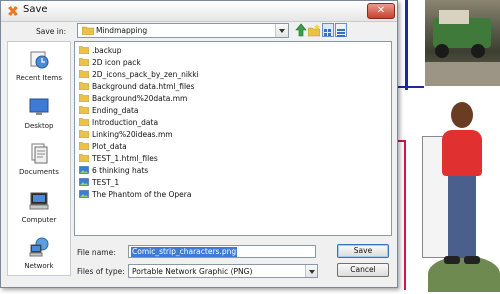 Image resolution: width=500 pixels, height=294 pixels. I want to click on photo-truck-cab, so click(454, 17).